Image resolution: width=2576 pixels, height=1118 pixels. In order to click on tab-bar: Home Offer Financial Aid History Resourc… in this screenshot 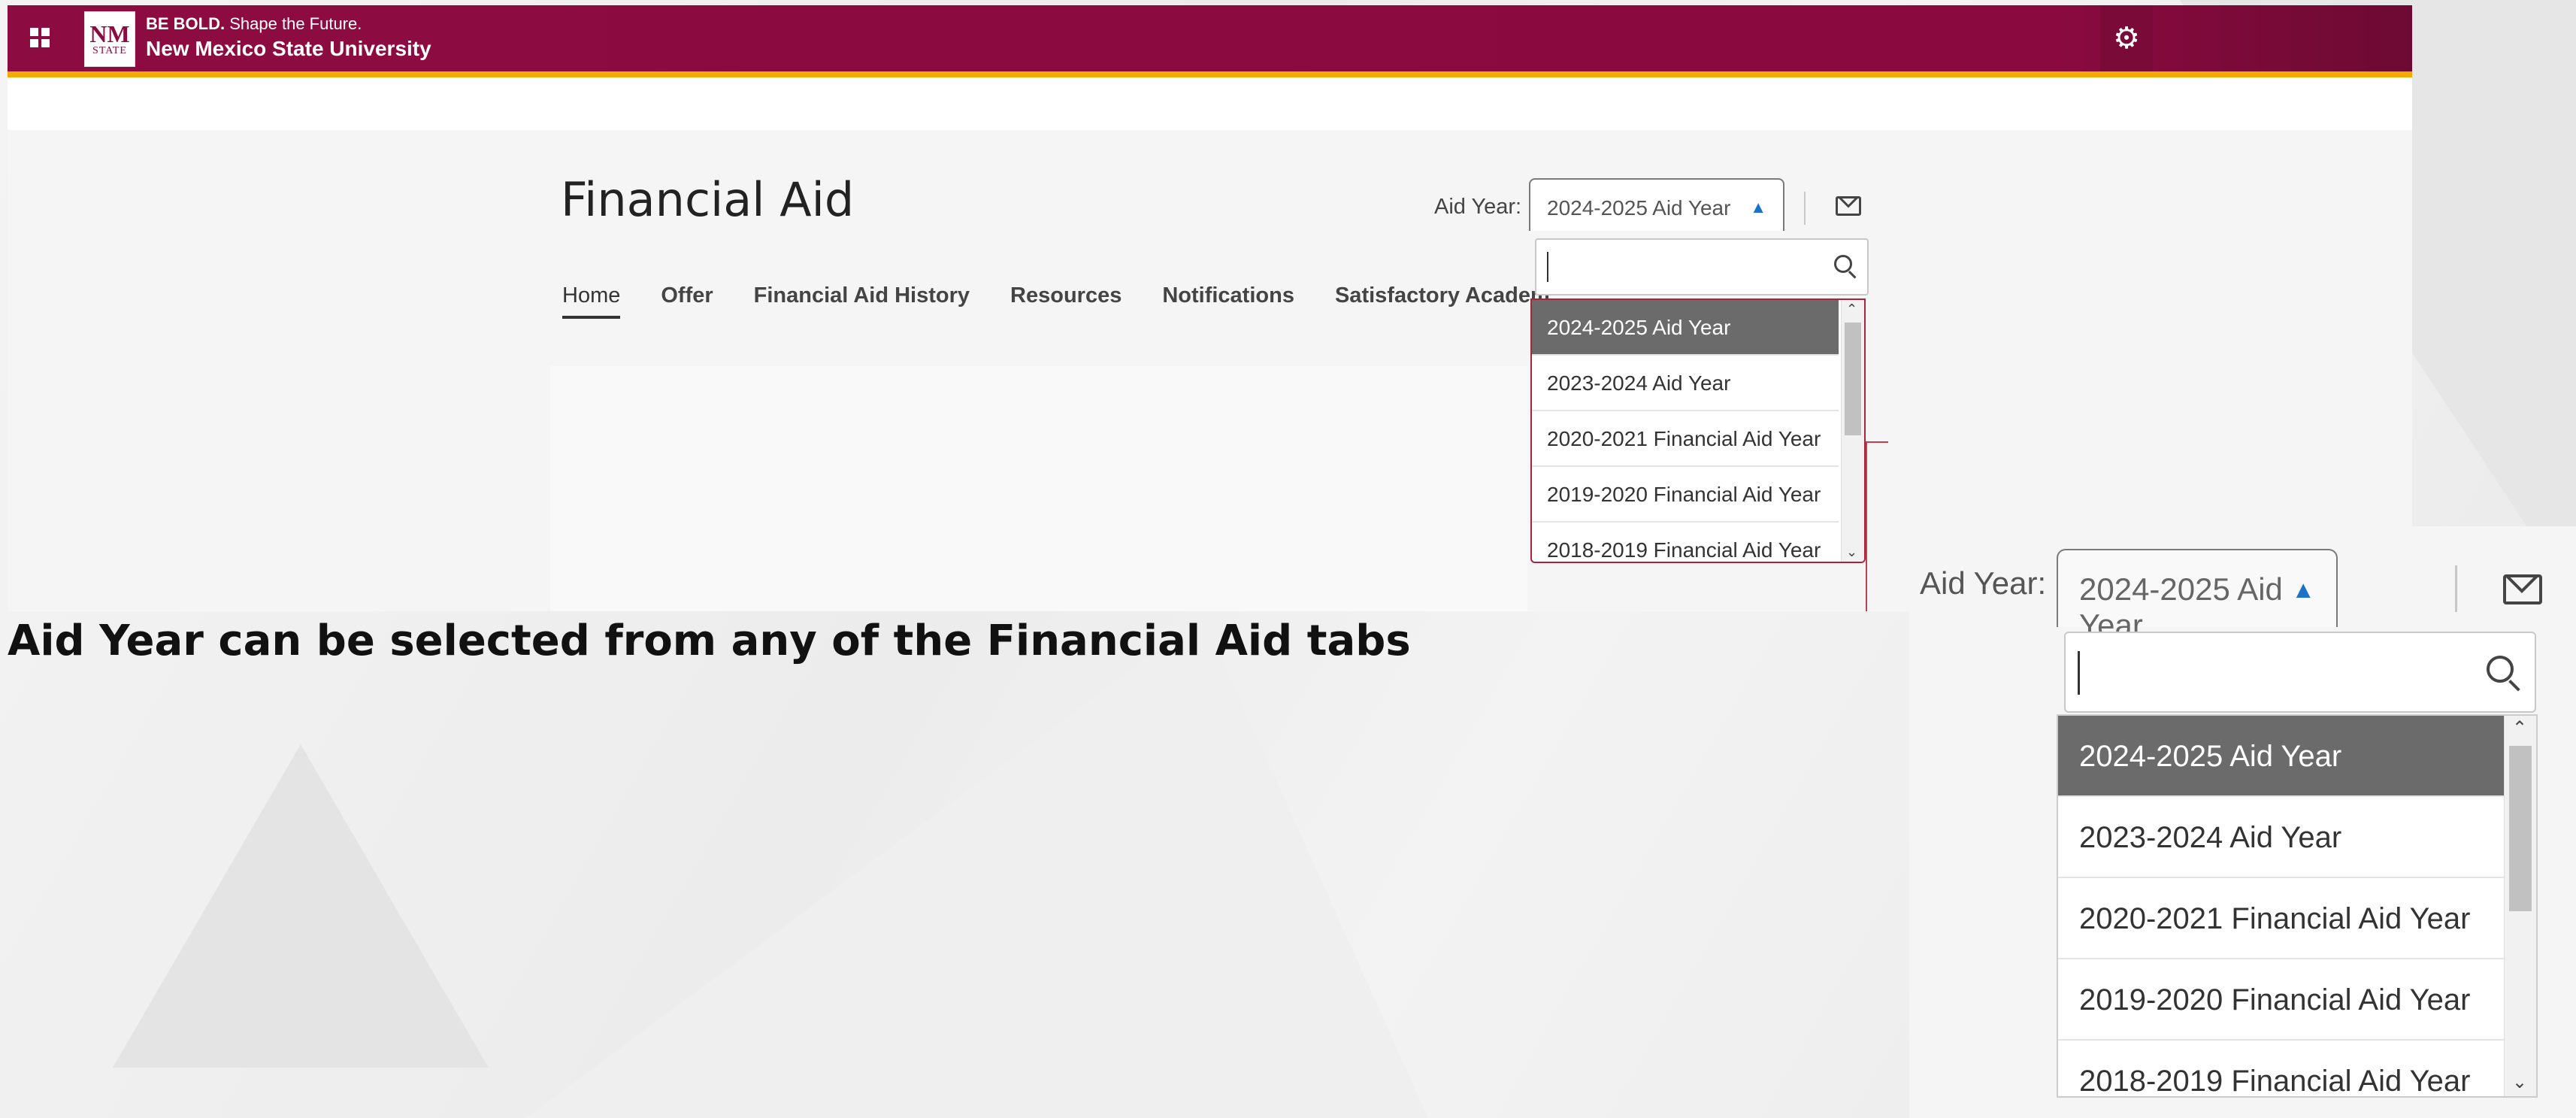, I will do `click(1076, 301)`.